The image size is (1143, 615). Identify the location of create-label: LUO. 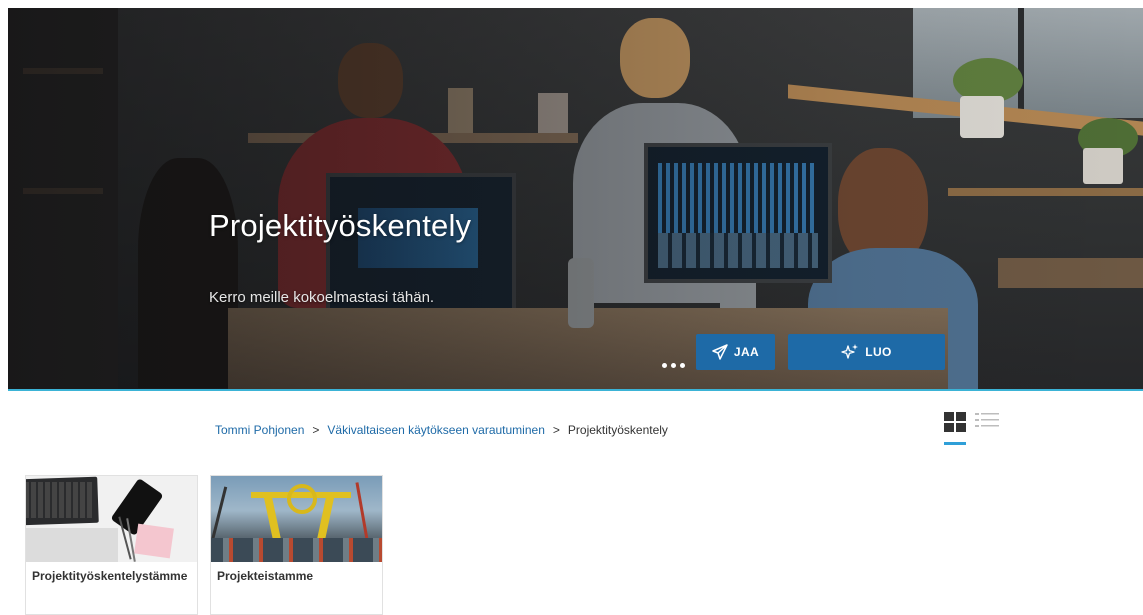
(878, 352).